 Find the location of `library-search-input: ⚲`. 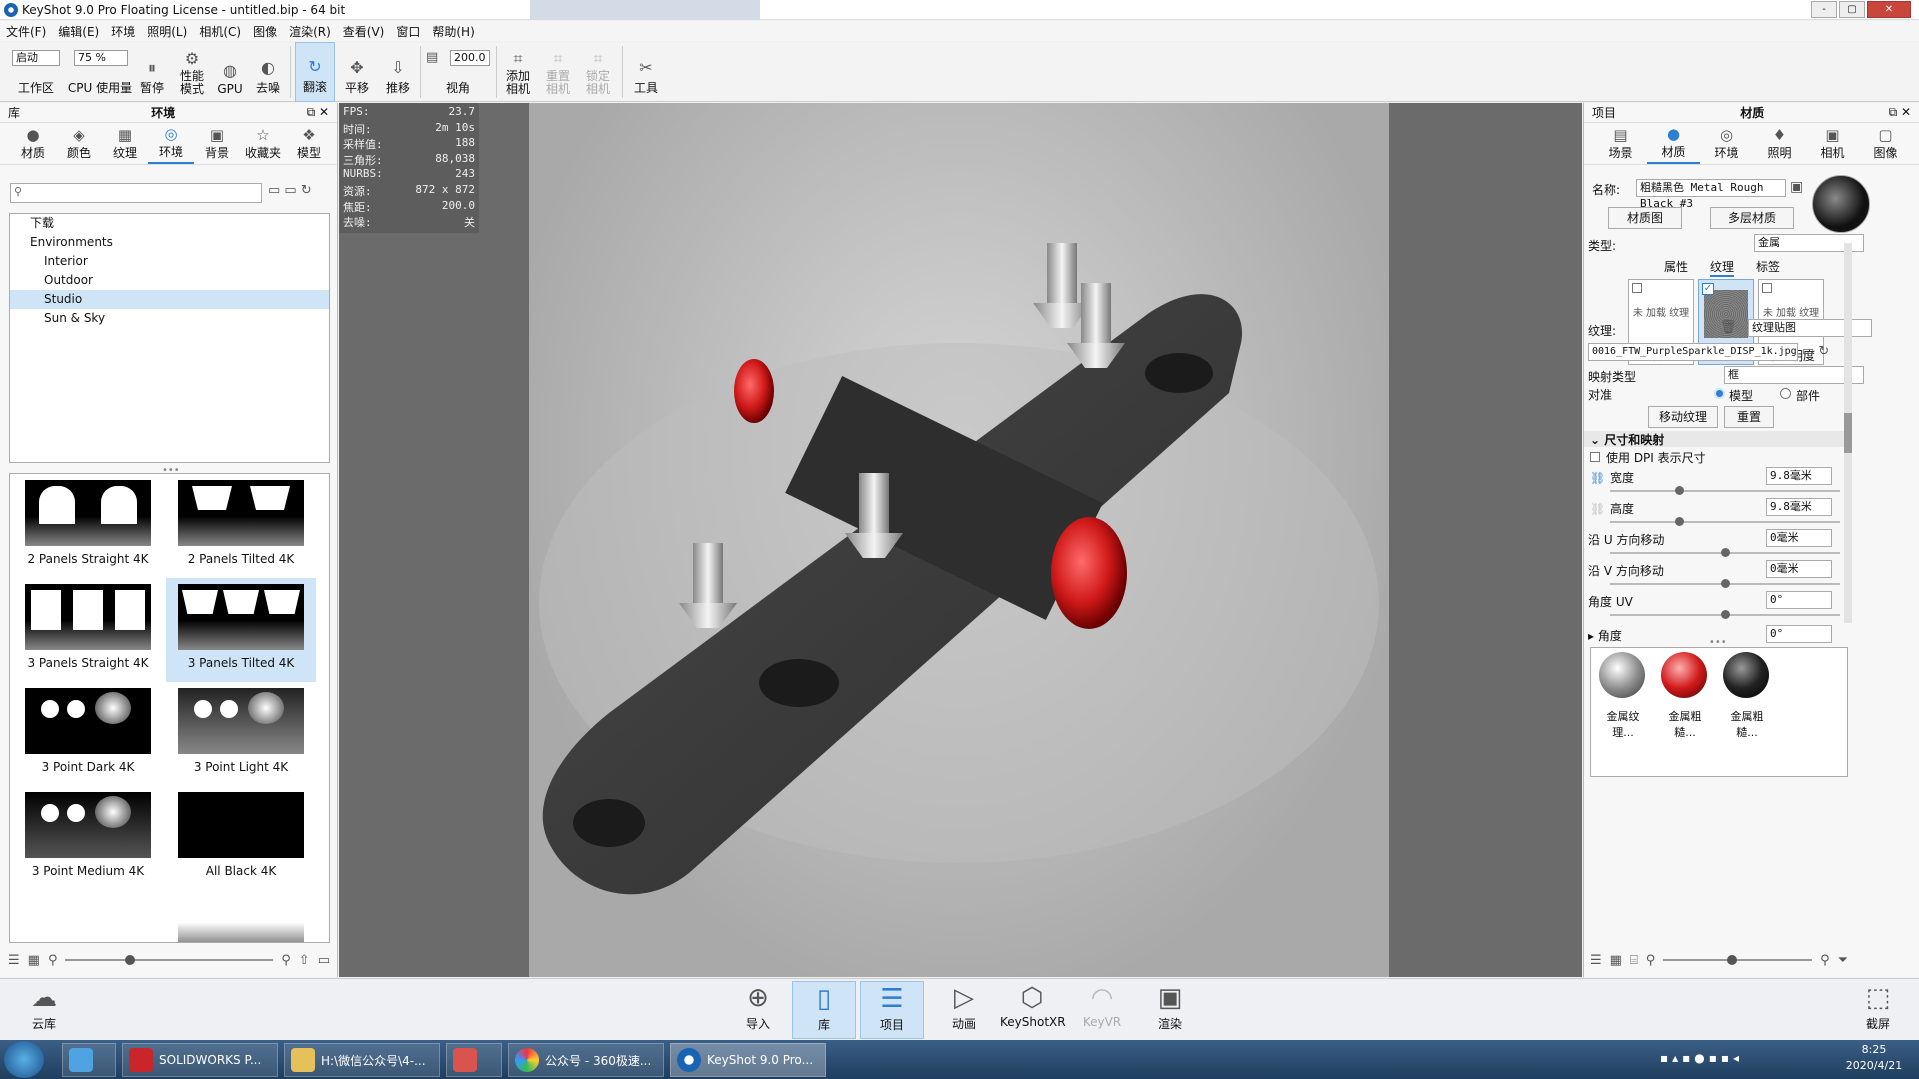

library-search-input: ⚲ is located at coordinates (136, 193).